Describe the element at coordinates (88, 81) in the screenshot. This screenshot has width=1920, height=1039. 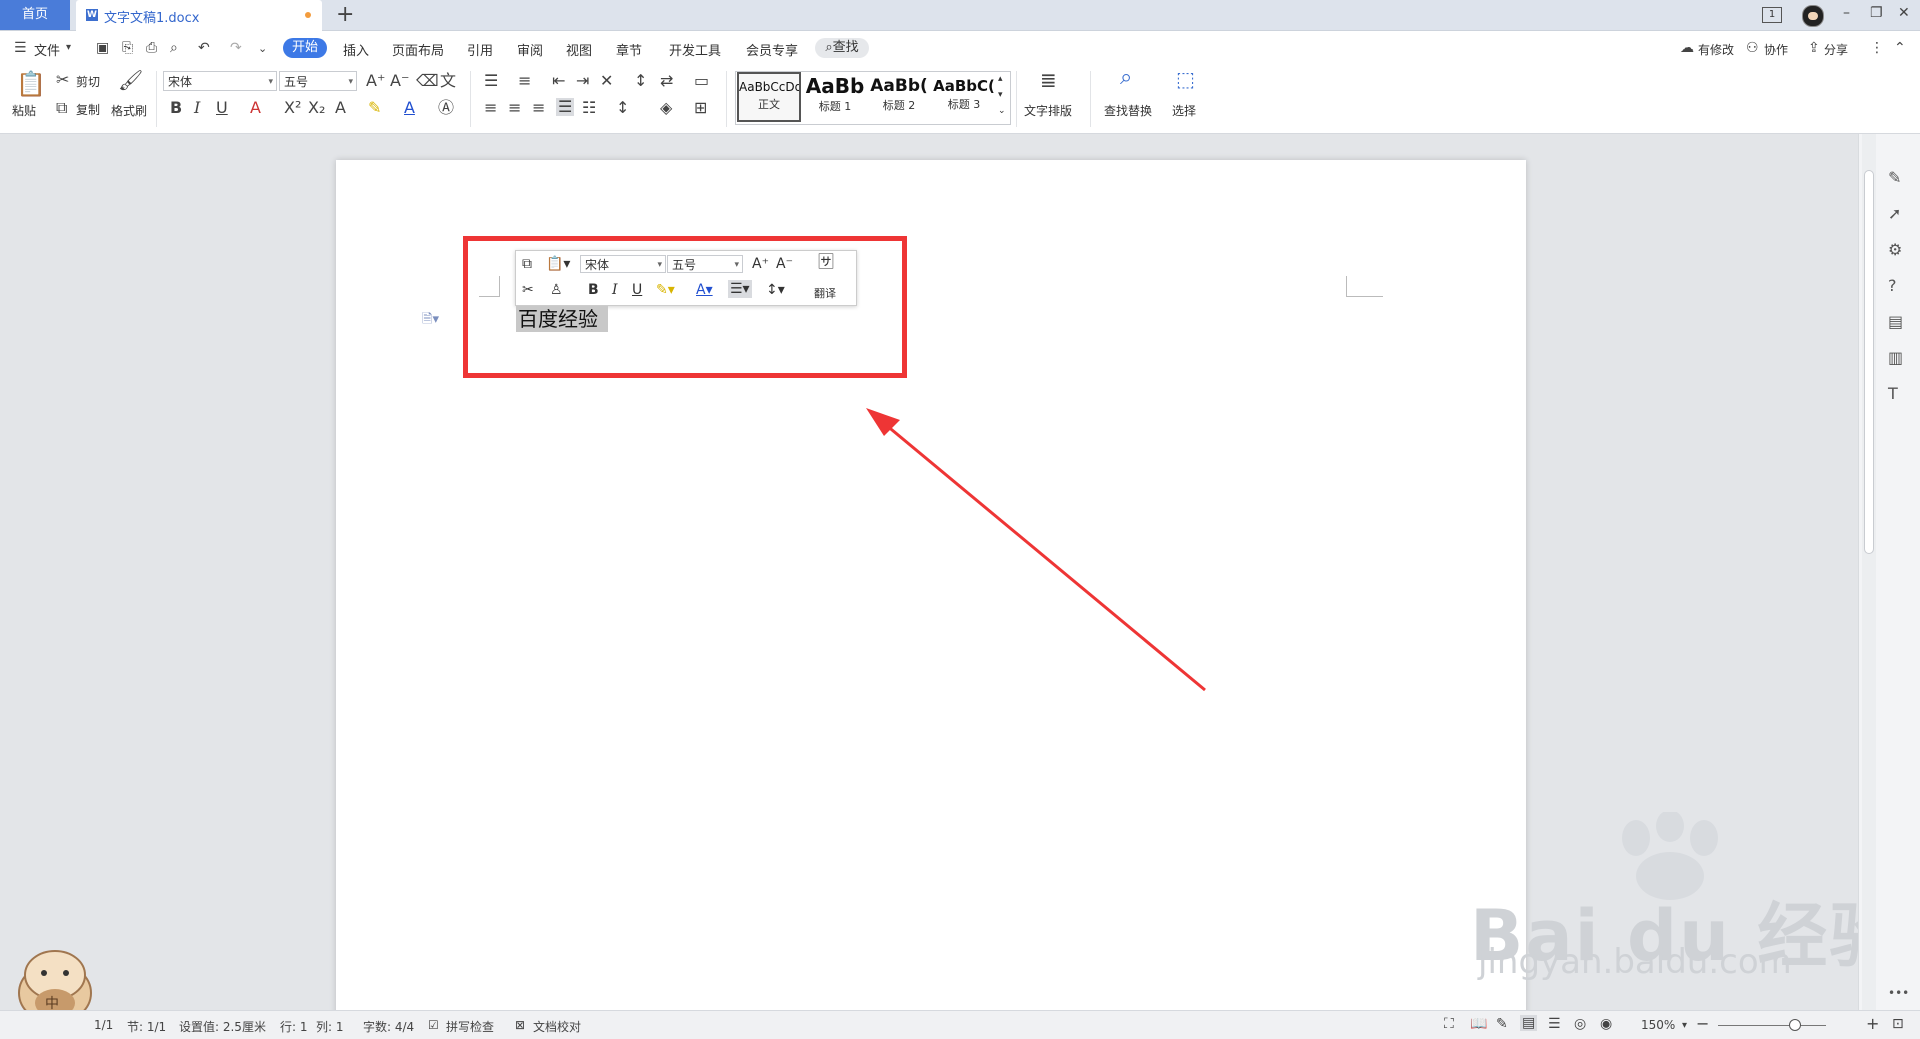
I see `cut-button: 剪切` at that location.